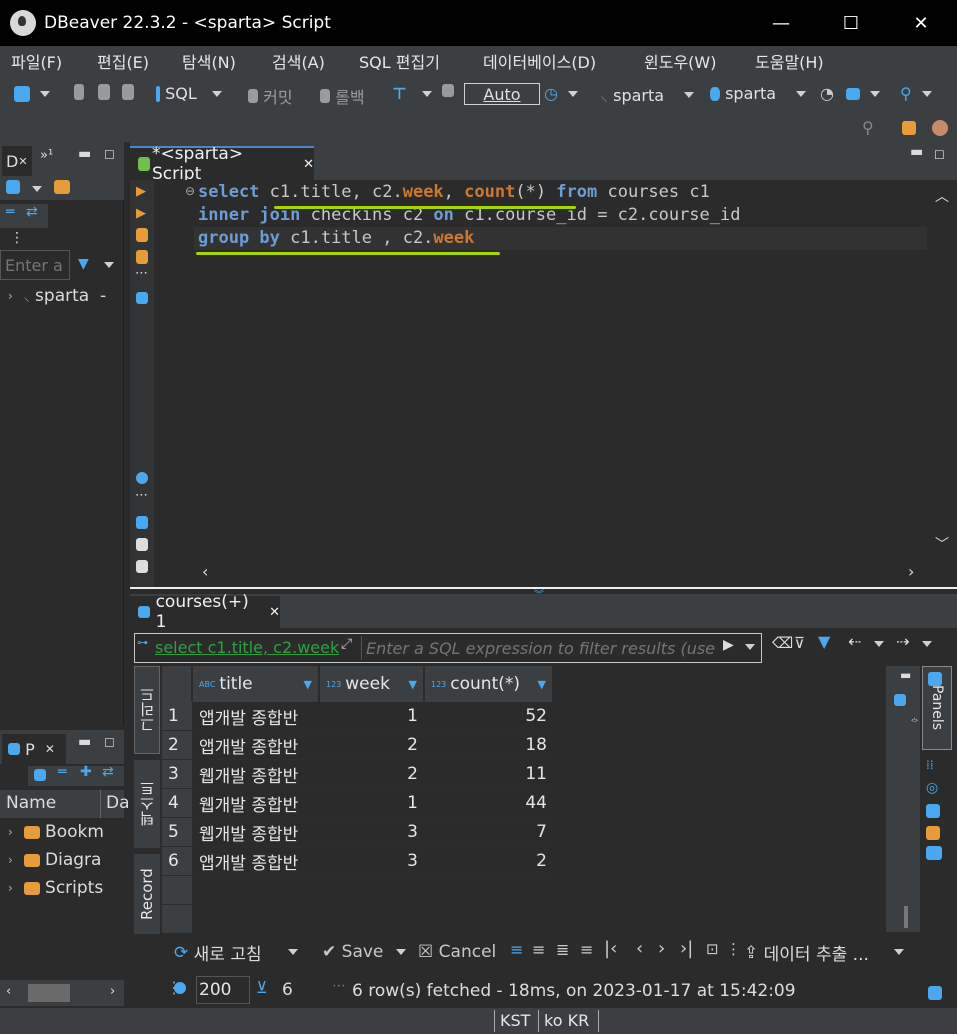 The image size is (957, 1034). Describe the element at coordinates (489, 745) in the screenshot. I see `table-cell: 18` at that location.